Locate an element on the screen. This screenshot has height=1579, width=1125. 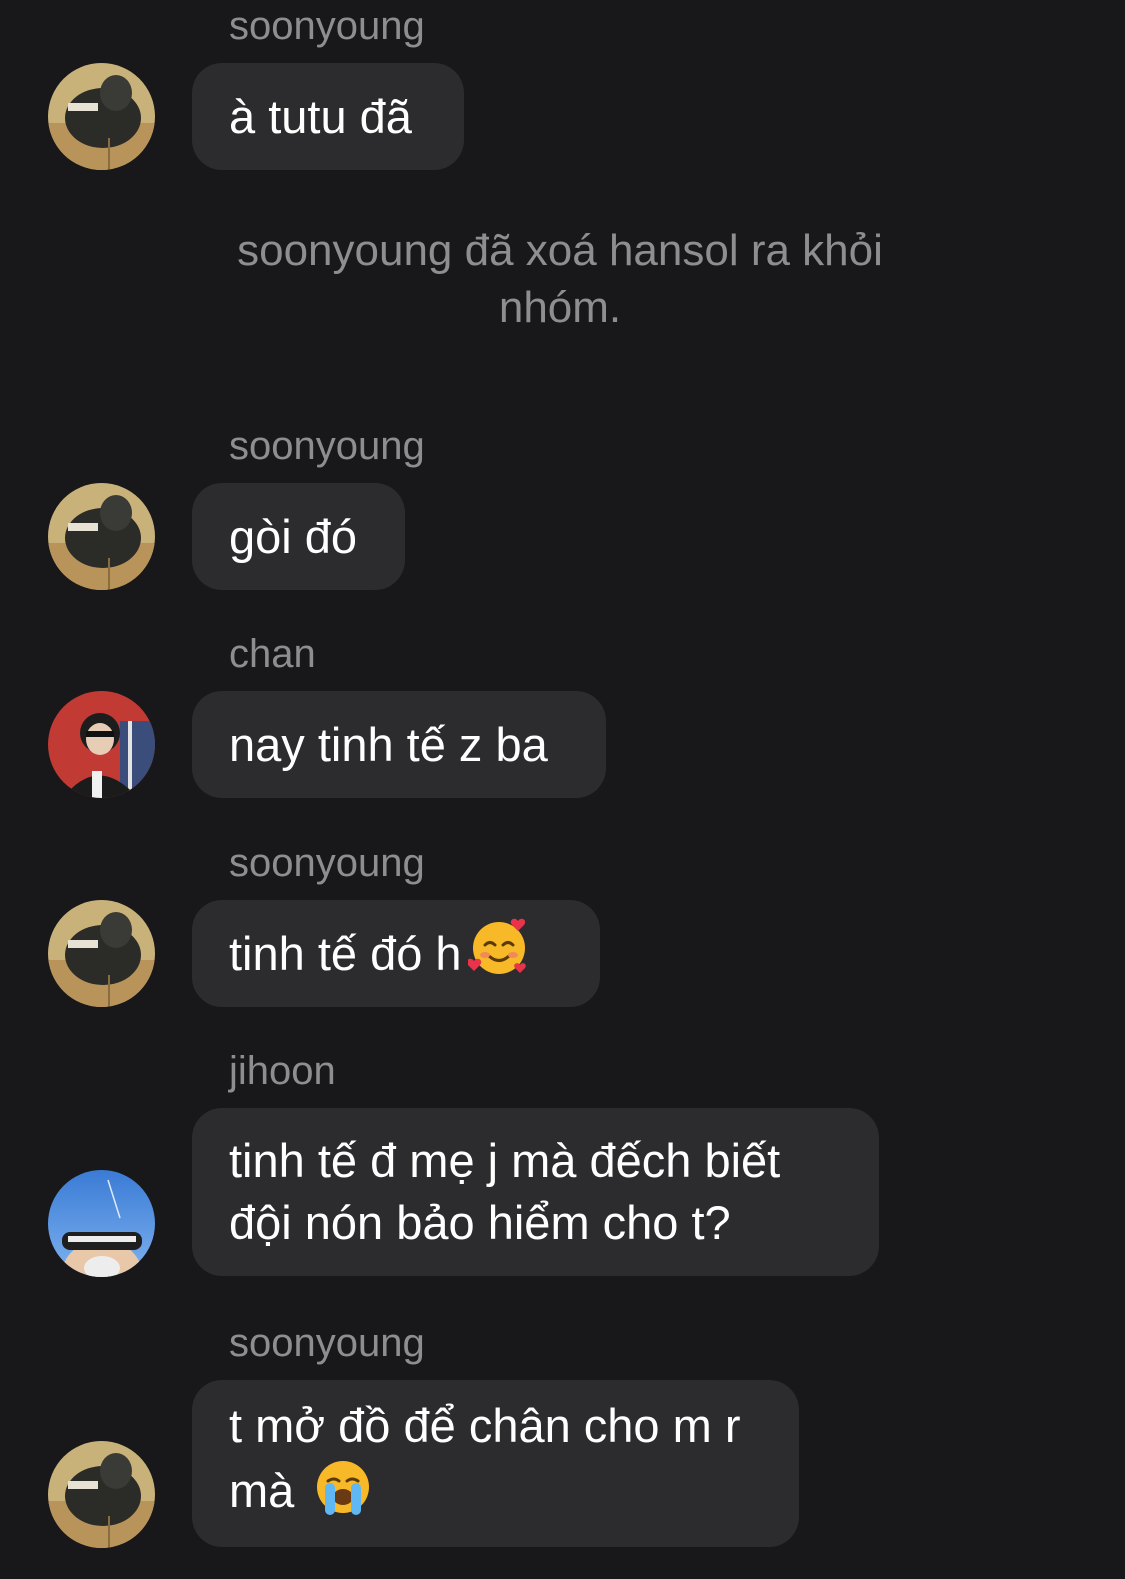
loudly-crying-face-icon is located at coordinates (343, 1494).